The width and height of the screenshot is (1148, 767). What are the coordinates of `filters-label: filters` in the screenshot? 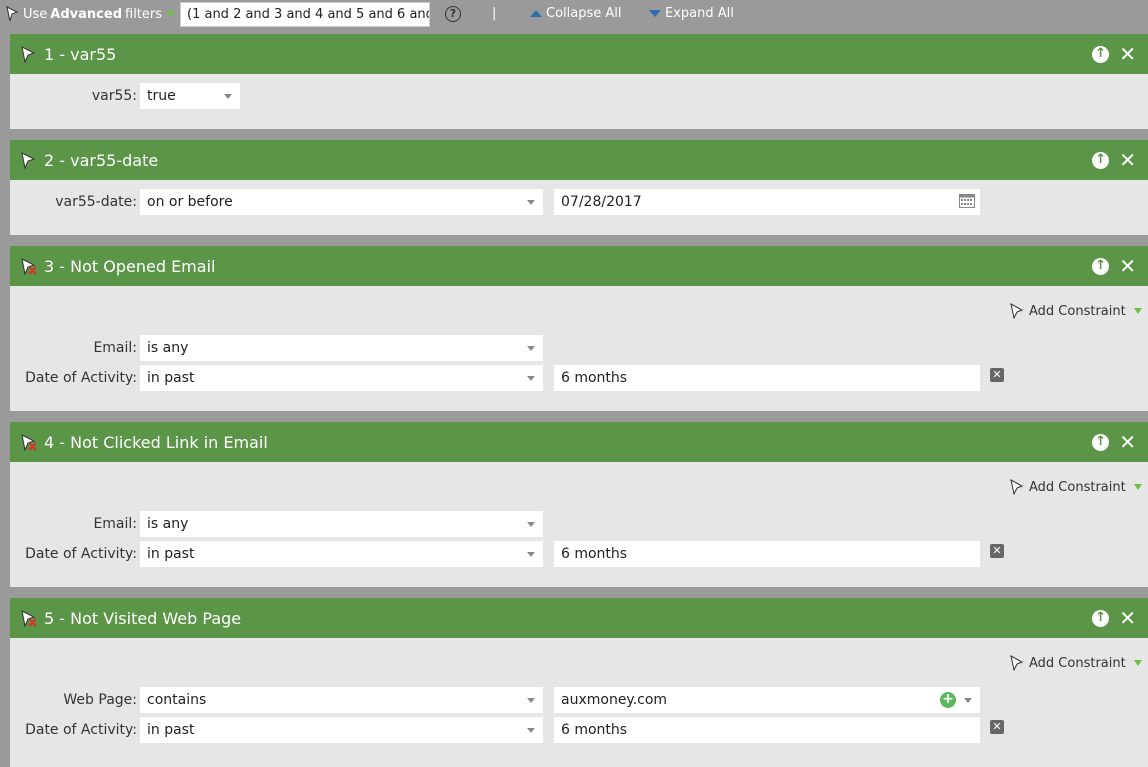 It's located at (144, 14).